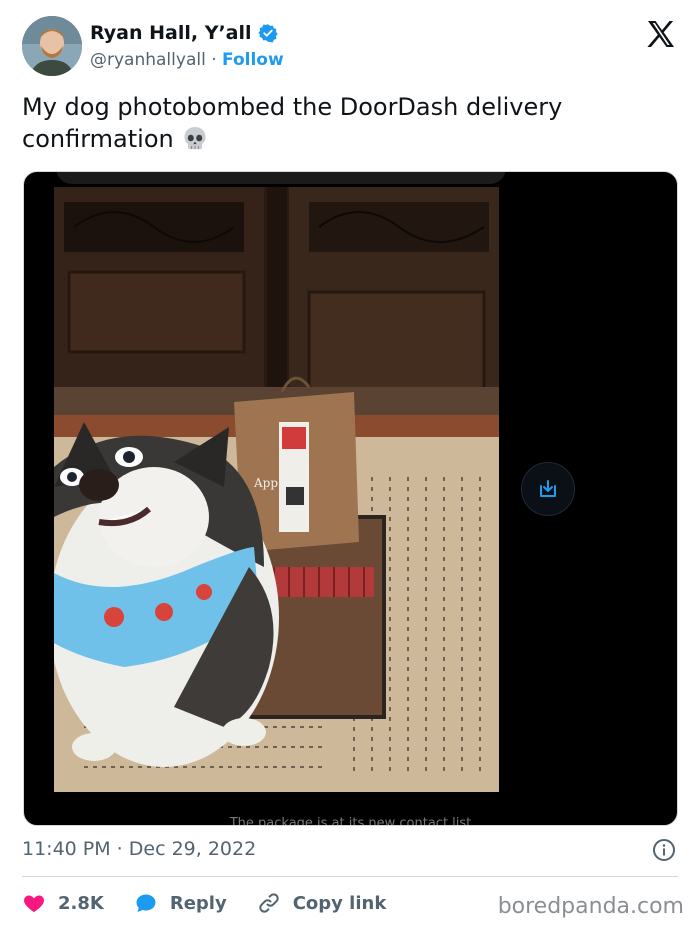  Describe the element at coordinates (139, 849) in the screenshot. I see `tweet-timestamp: 11:40 PM · Dec 29, 2022` at that location.